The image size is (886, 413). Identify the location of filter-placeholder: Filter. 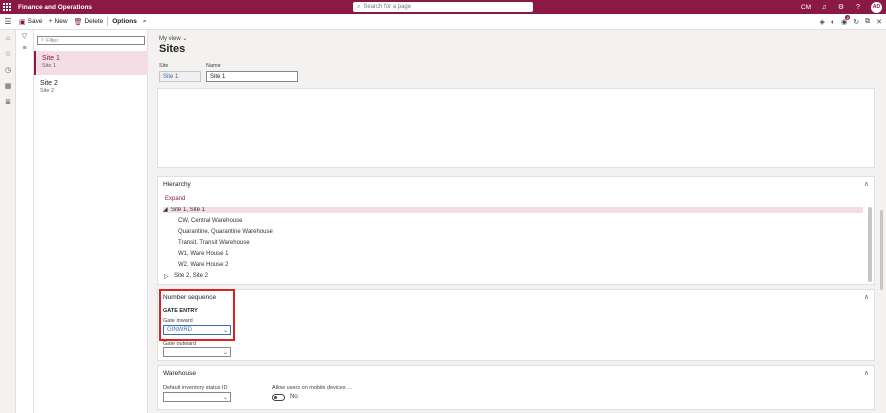
(52, 40).